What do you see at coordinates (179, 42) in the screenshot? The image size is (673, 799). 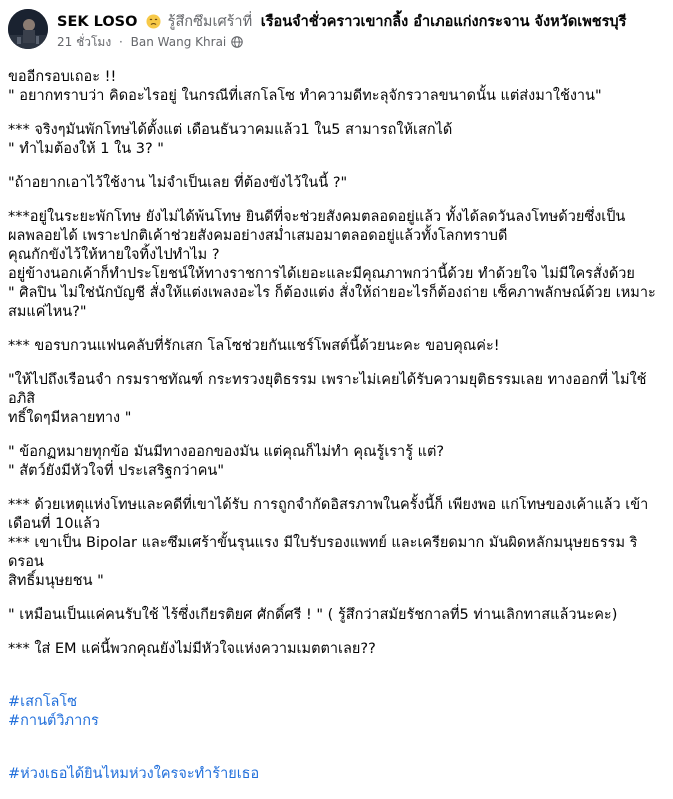 I see `post-place: Ban Wang Khrai` at bounding box center [179, 42].